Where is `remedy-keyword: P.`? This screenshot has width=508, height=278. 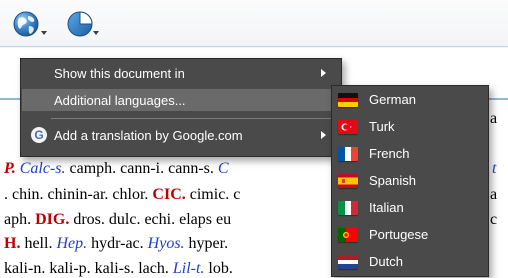 remedy-keyword: P. is located at coordinates (10, 168).